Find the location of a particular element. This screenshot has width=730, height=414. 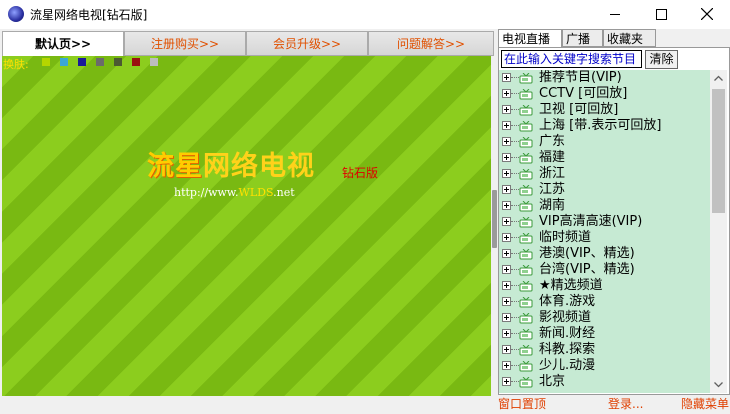

scroll-up-button is located at coordinates (718, 78).